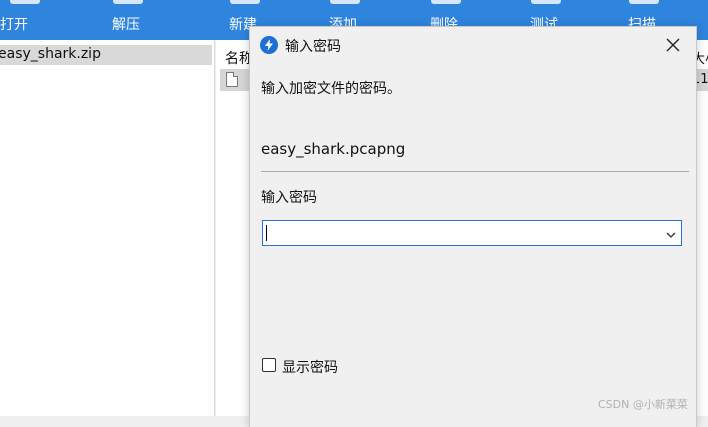 The image size is (708, 427). I want to click on chevron-down-icon, so click(671, 235).